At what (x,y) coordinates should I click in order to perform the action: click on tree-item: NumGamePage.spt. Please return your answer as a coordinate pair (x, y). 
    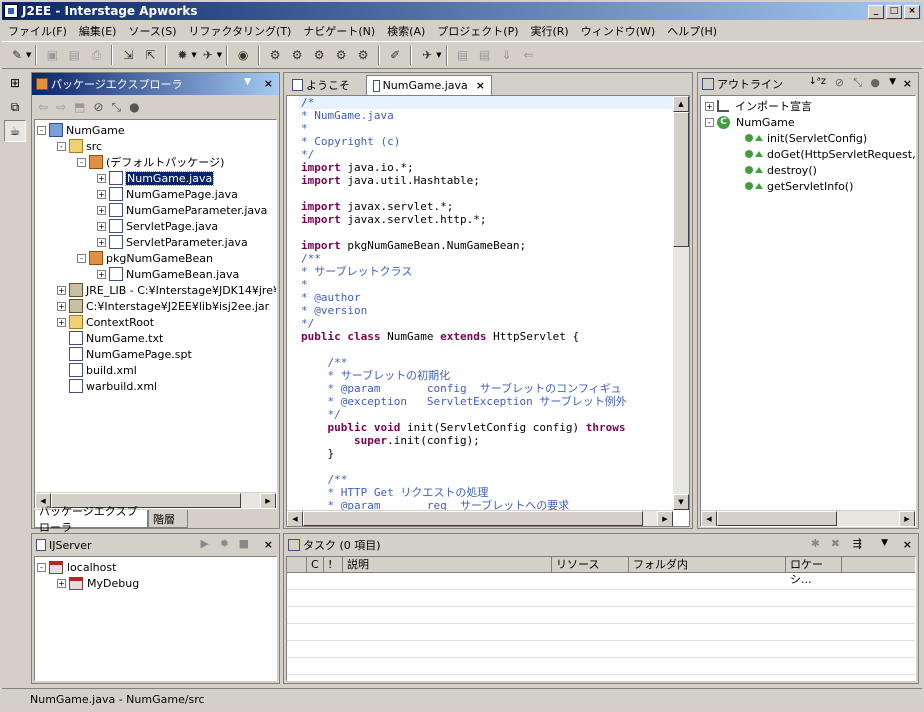
    Looking at the image, I should click on (124, 354).